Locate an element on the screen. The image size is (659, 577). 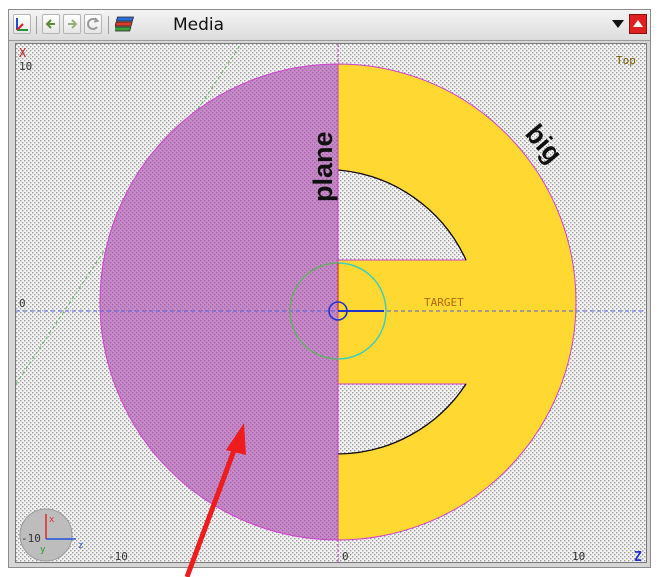
target-label: TARGET is located at coordinates (444, 302).